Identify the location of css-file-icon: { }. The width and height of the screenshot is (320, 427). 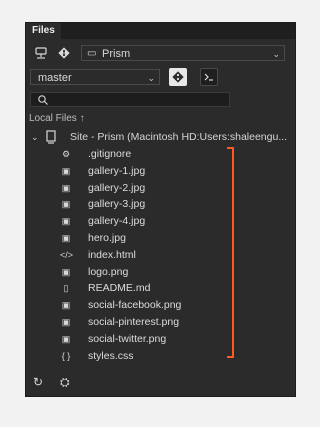
(66, 355).